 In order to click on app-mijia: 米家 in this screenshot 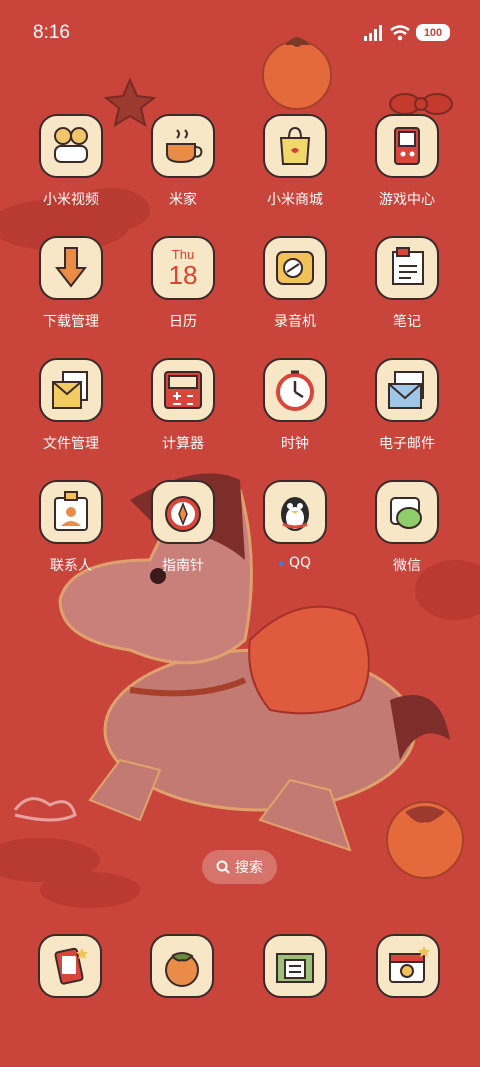, I will do `click(183, 161)`.